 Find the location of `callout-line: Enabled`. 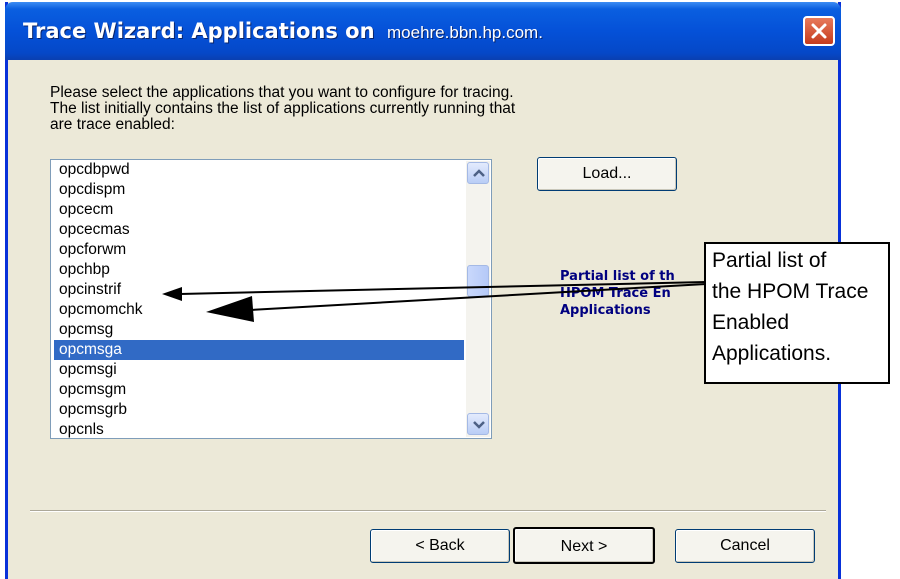

callout-line: Enabled is located at coordinates (751, 322).